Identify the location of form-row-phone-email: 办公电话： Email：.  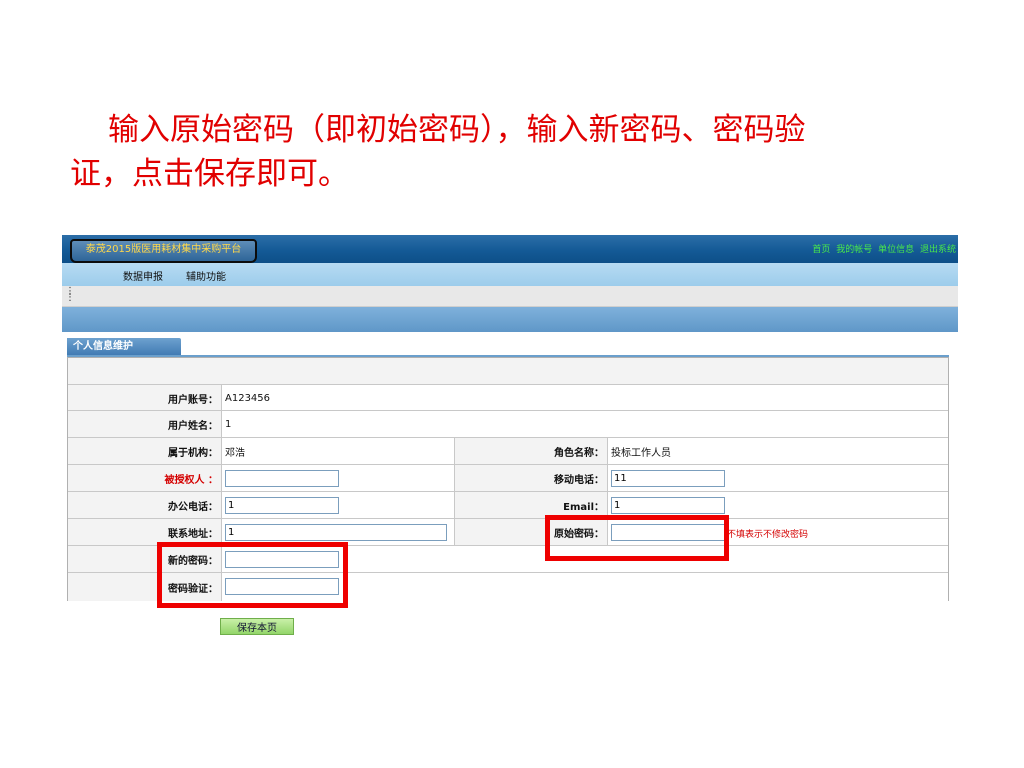
(508, 505).